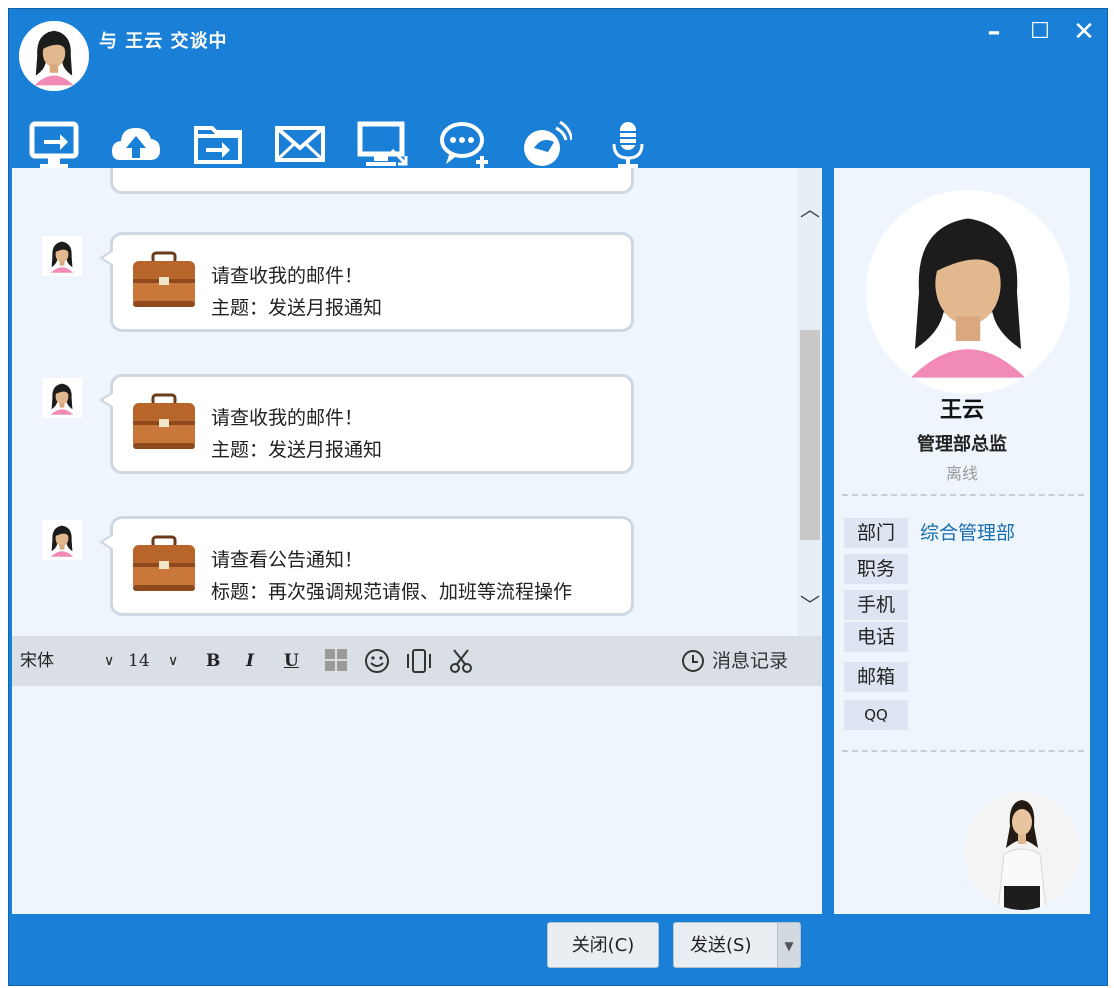 This screenshot has width=1114, height=988. I want to click on message-bubble-partial, so click(372, 181).